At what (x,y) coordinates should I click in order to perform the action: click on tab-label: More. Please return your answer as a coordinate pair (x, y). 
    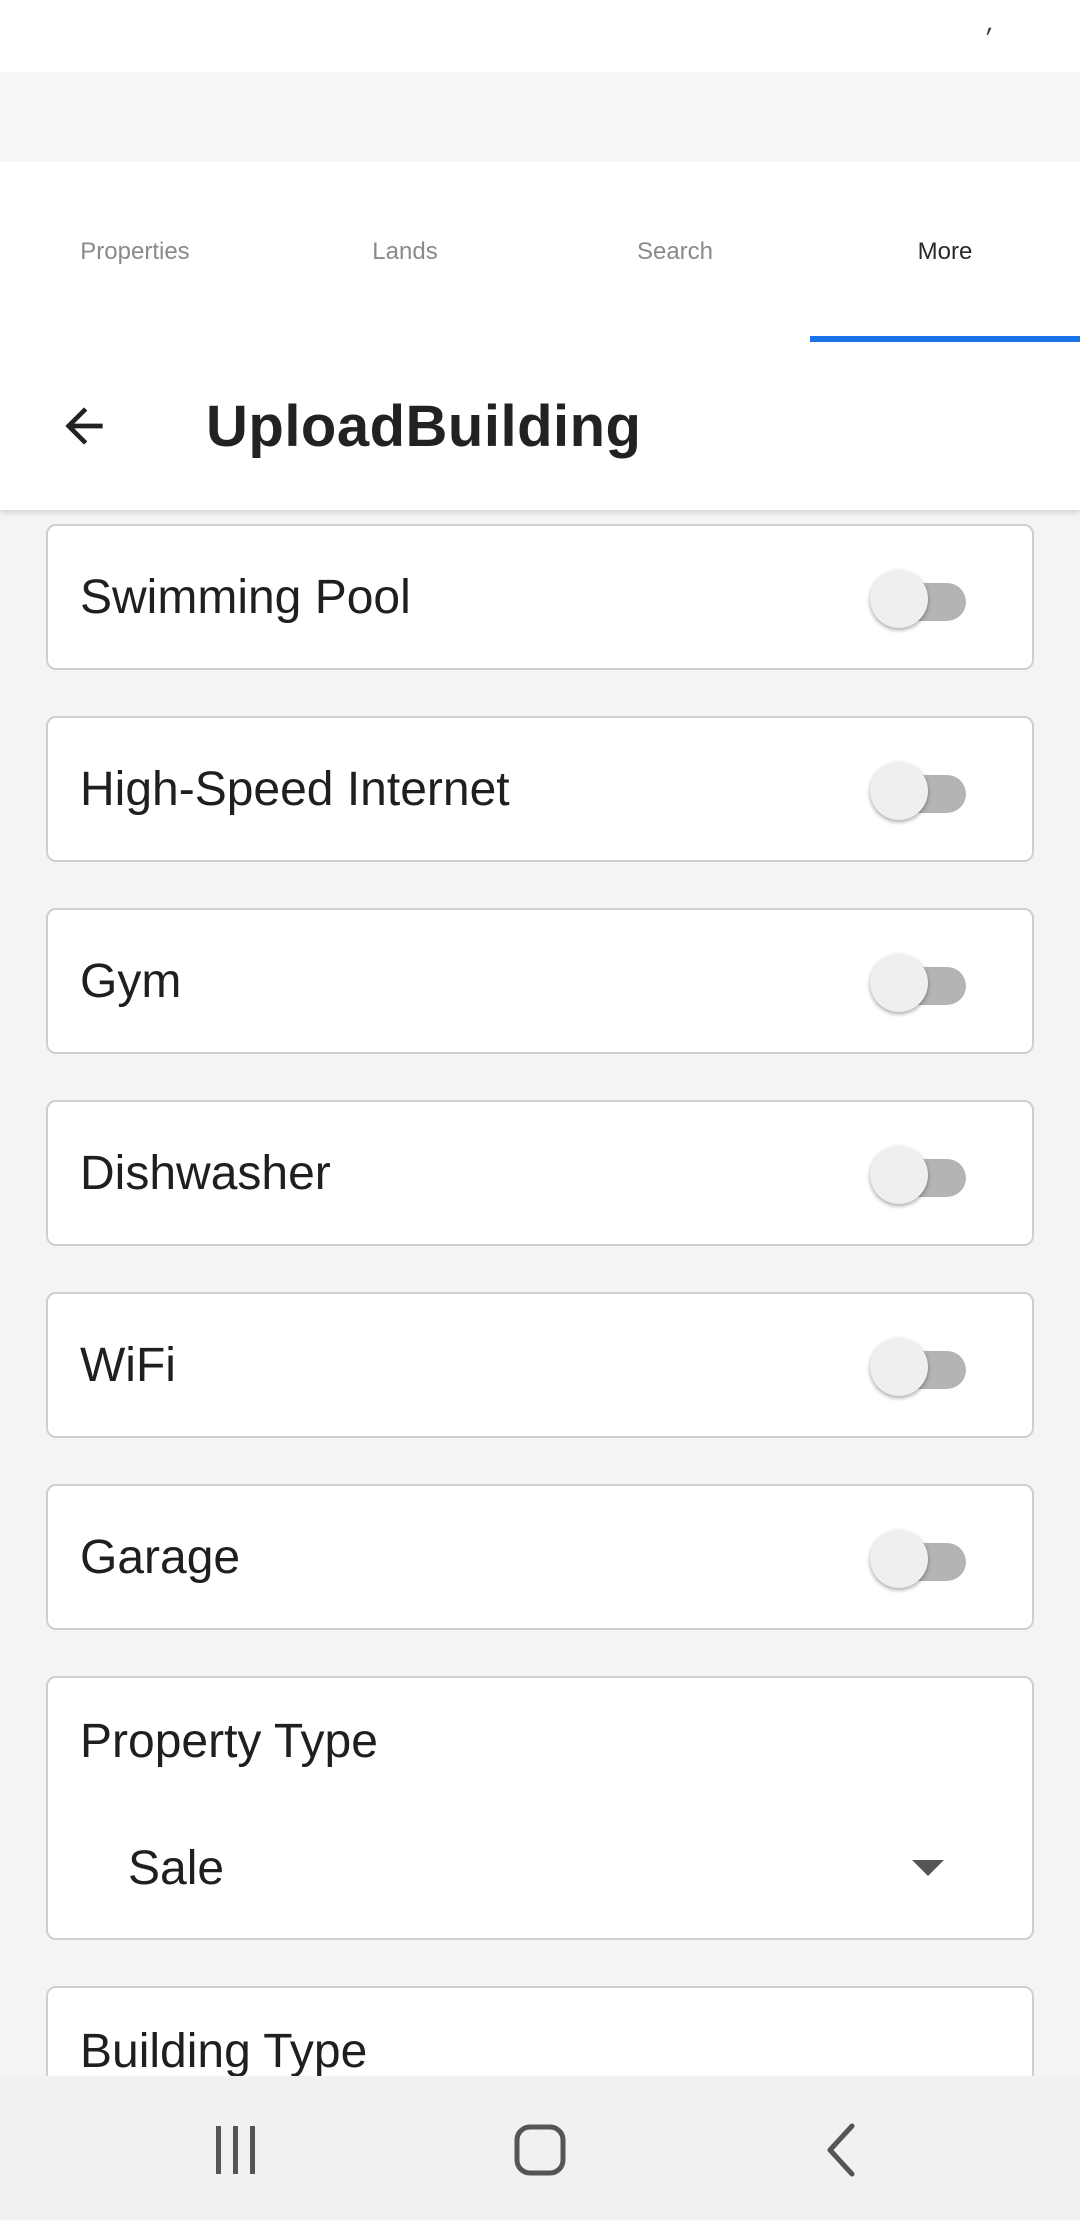
    Looking at the image, I should click on (945, 251).